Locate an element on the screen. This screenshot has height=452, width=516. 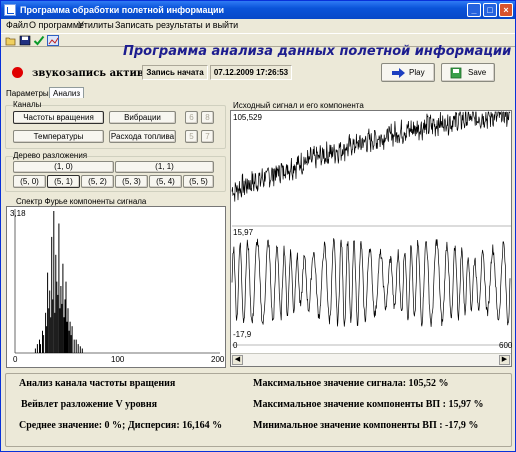
save-button: Save is located at coordinates (468, 72).